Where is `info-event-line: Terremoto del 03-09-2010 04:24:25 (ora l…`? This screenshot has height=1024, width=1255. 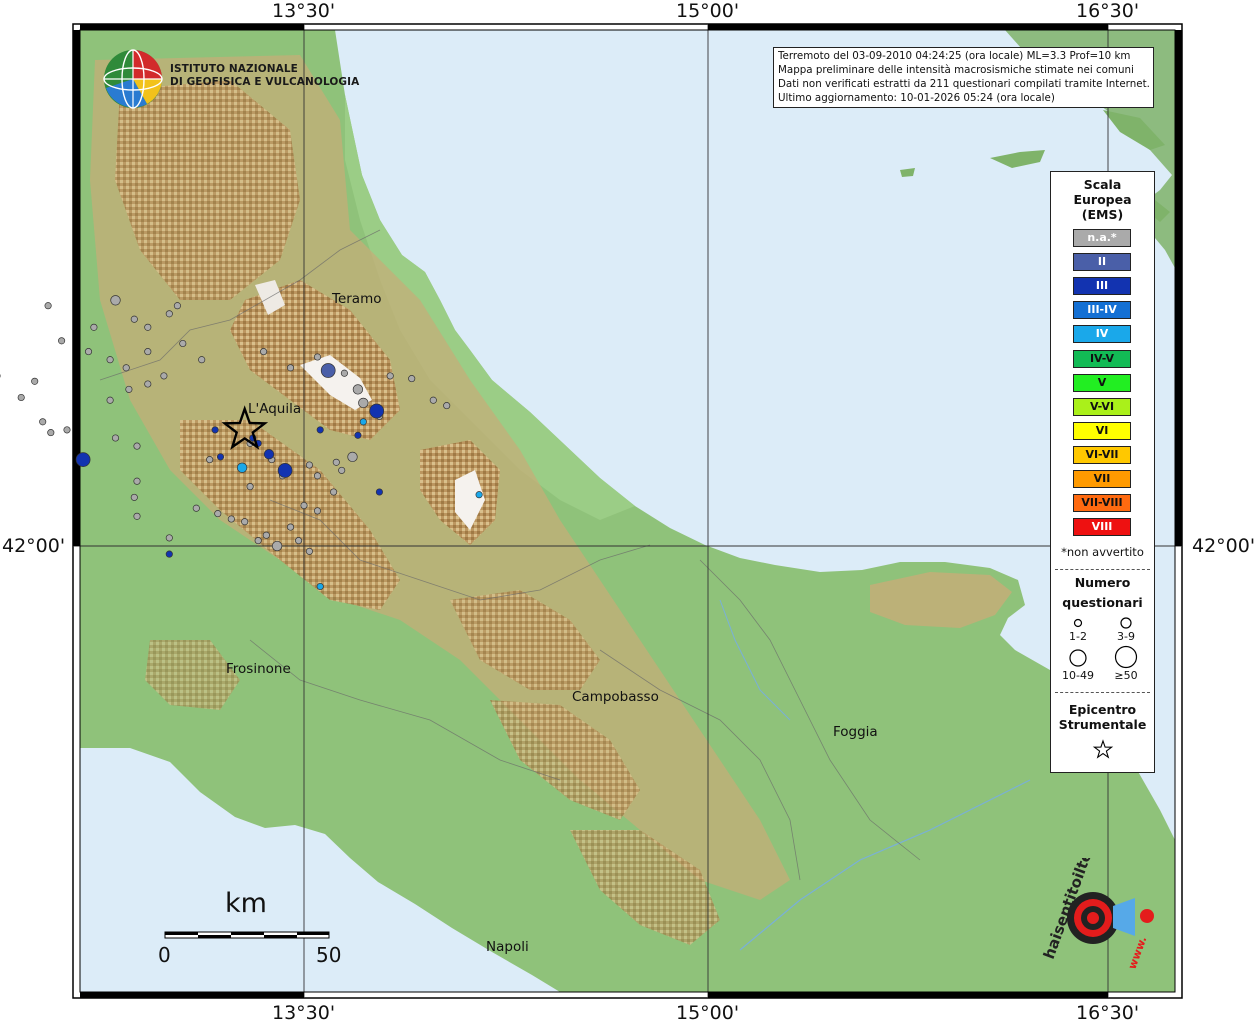 info-event-line: Terremoto del 03-09-2010 04:24:25 (ora l… is located at coordinates (954, 56).